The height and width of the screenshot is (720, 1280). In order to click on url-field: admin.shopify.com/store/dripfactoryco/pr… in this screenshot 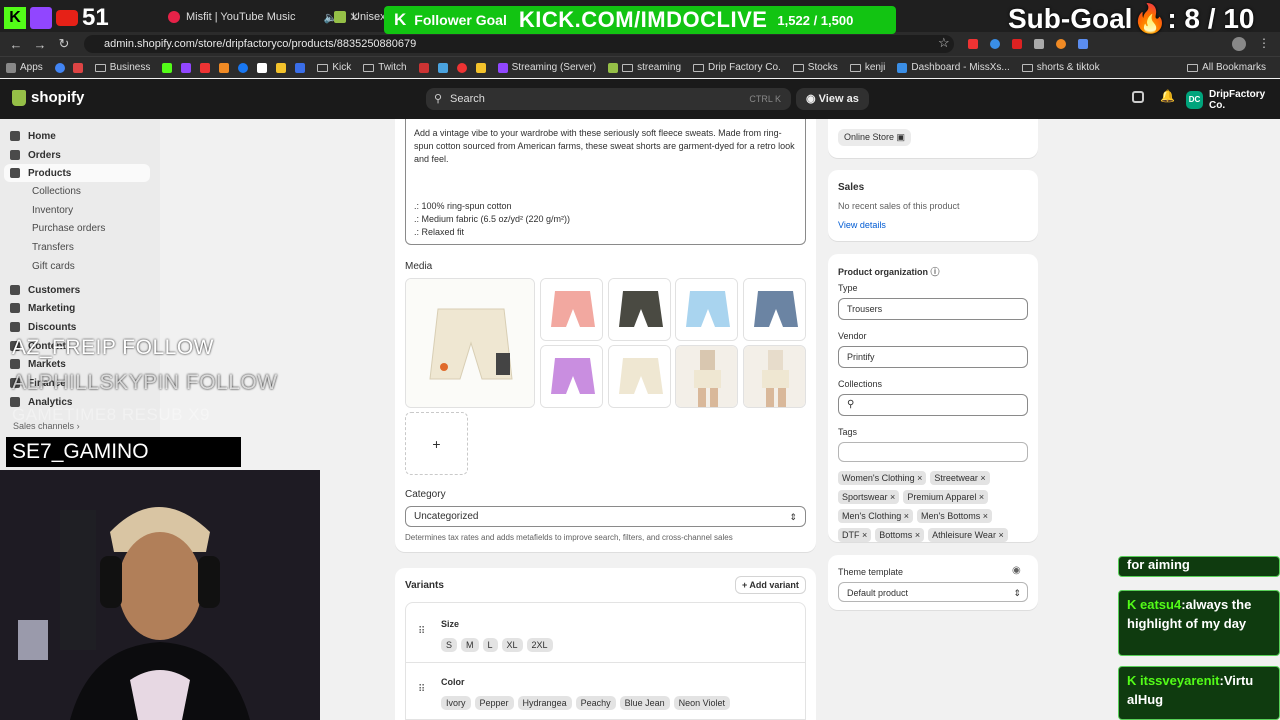, I will do `click(519, 44)`.